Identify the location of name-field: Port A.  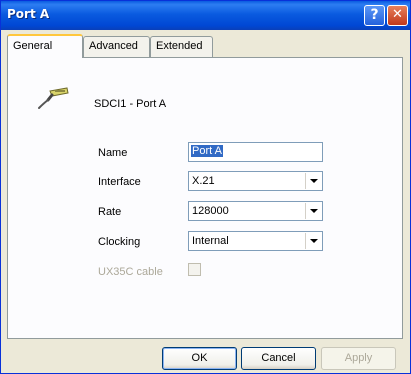
(255, 152).